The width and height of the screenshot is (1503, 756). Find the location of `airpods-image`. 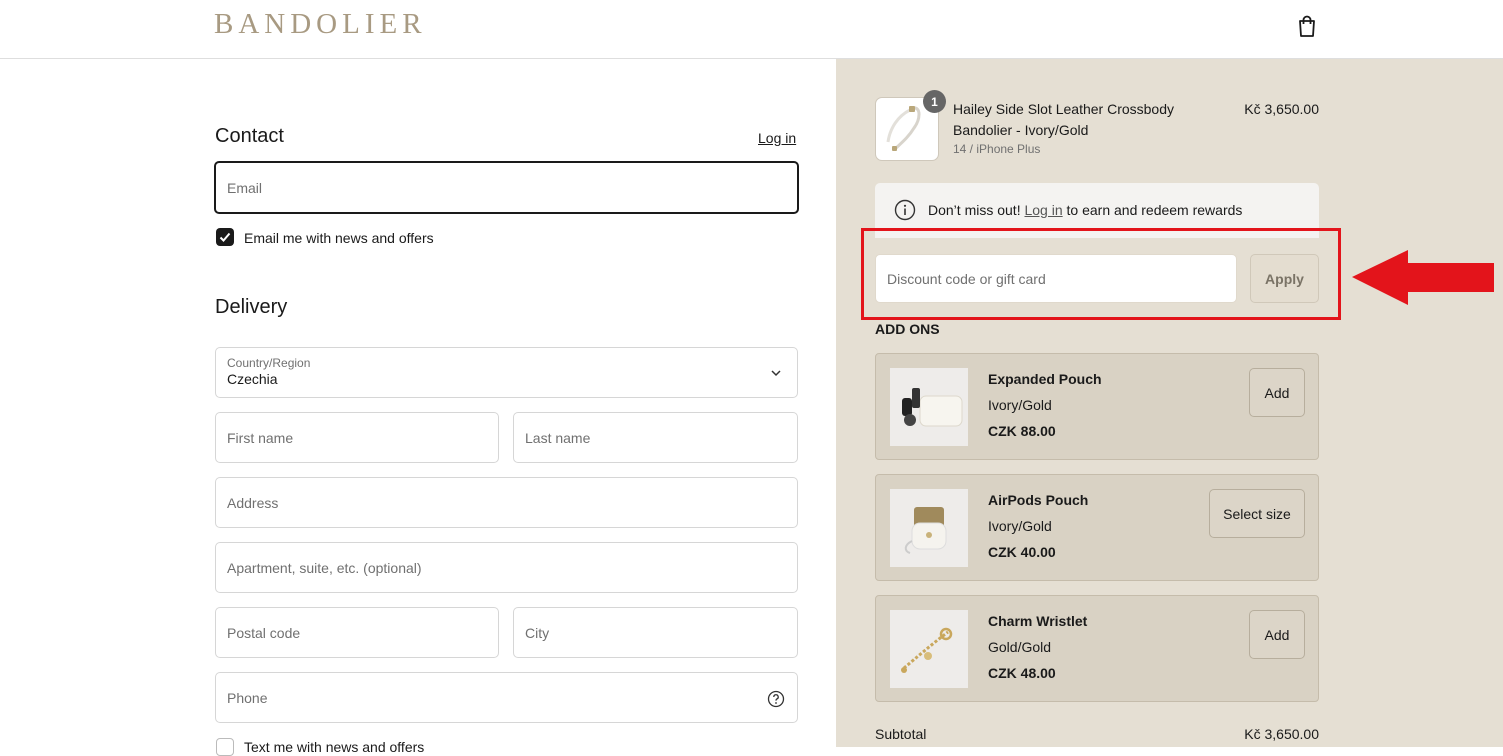

airpods-image is located at coordinates (925, 530).